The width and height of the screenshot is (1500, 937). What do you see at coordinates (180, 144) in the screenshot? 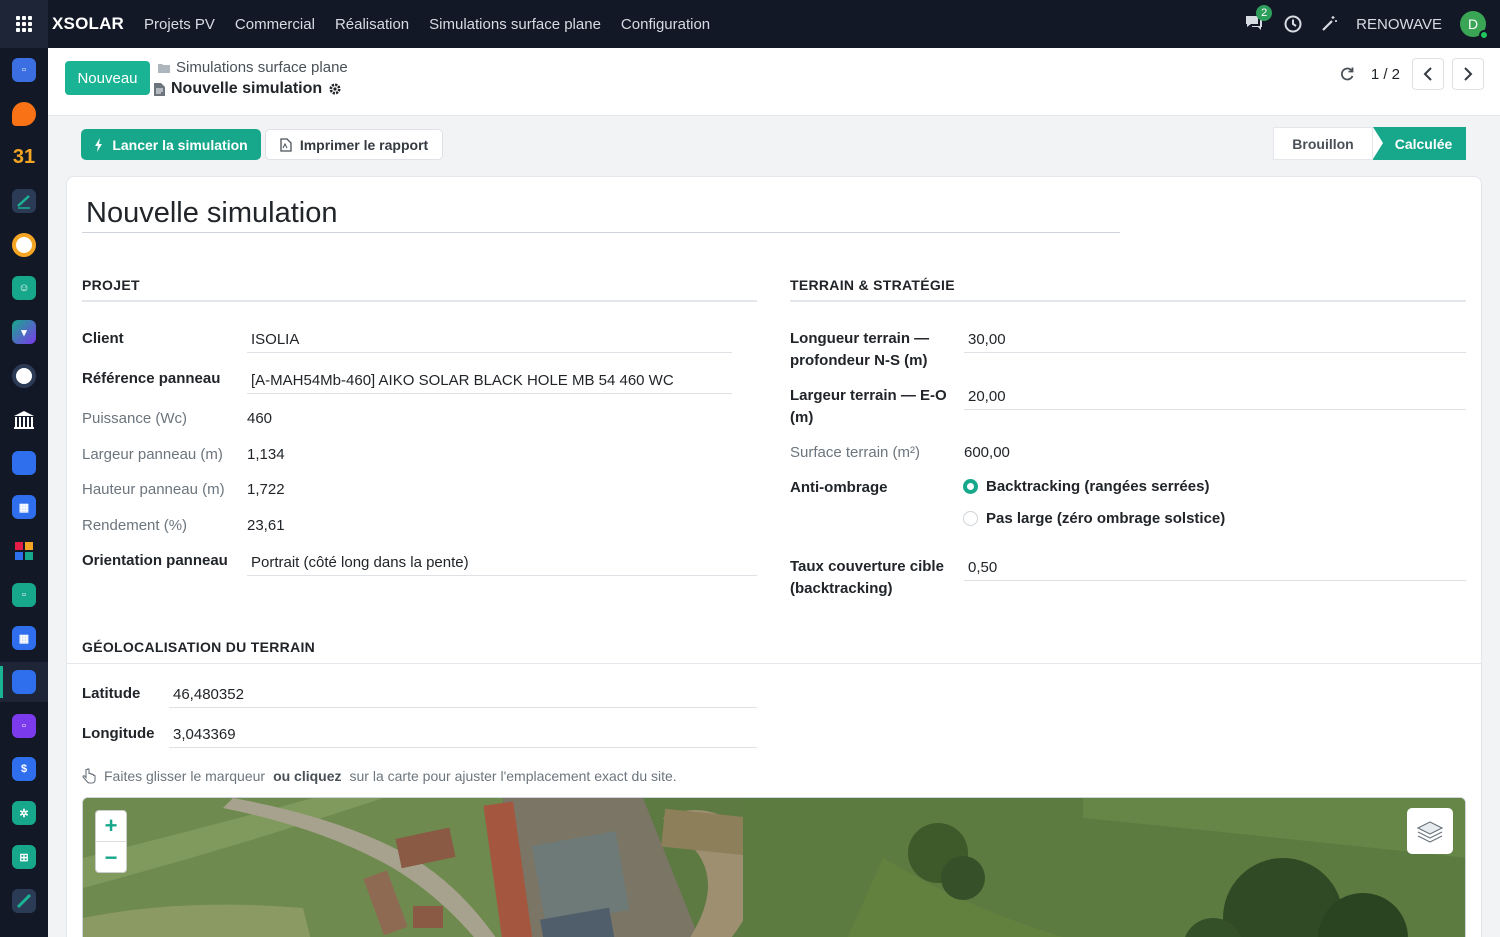
I see `run-simulation-label: Lancer la simulation` at bounding box center [180, 144].